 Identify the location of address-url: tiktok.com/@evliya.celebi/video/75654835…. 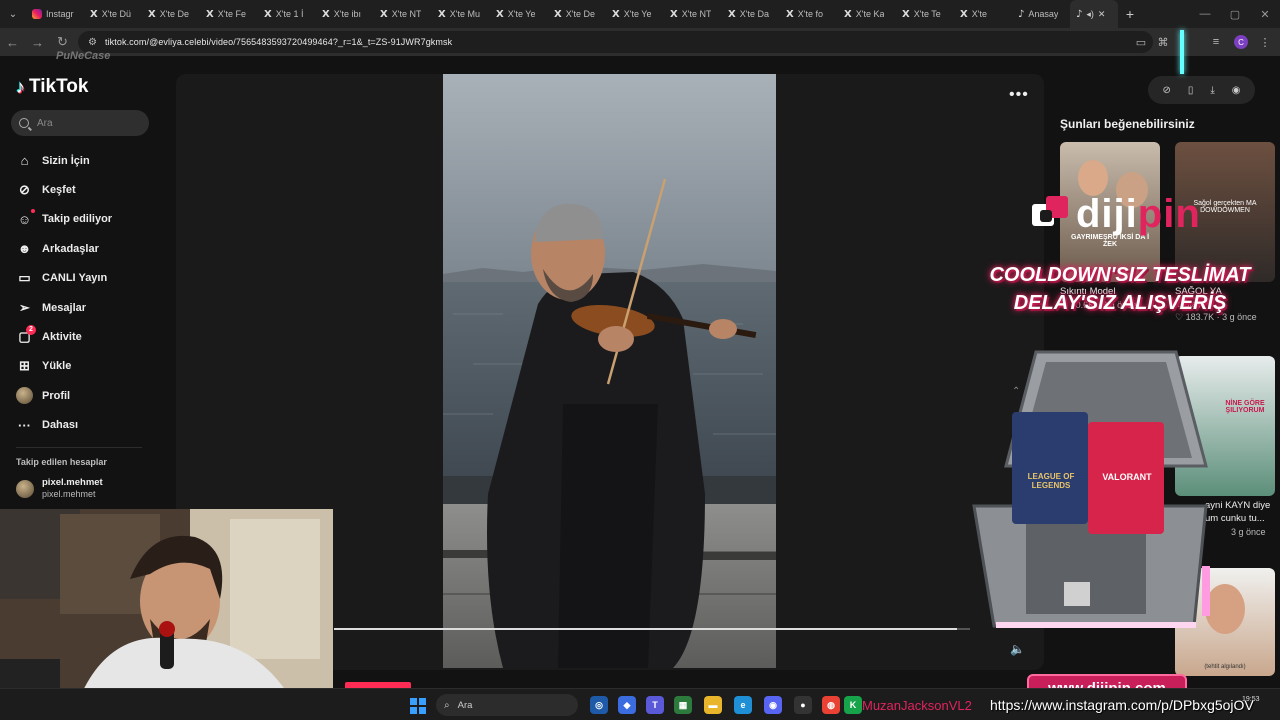
(278, 42).